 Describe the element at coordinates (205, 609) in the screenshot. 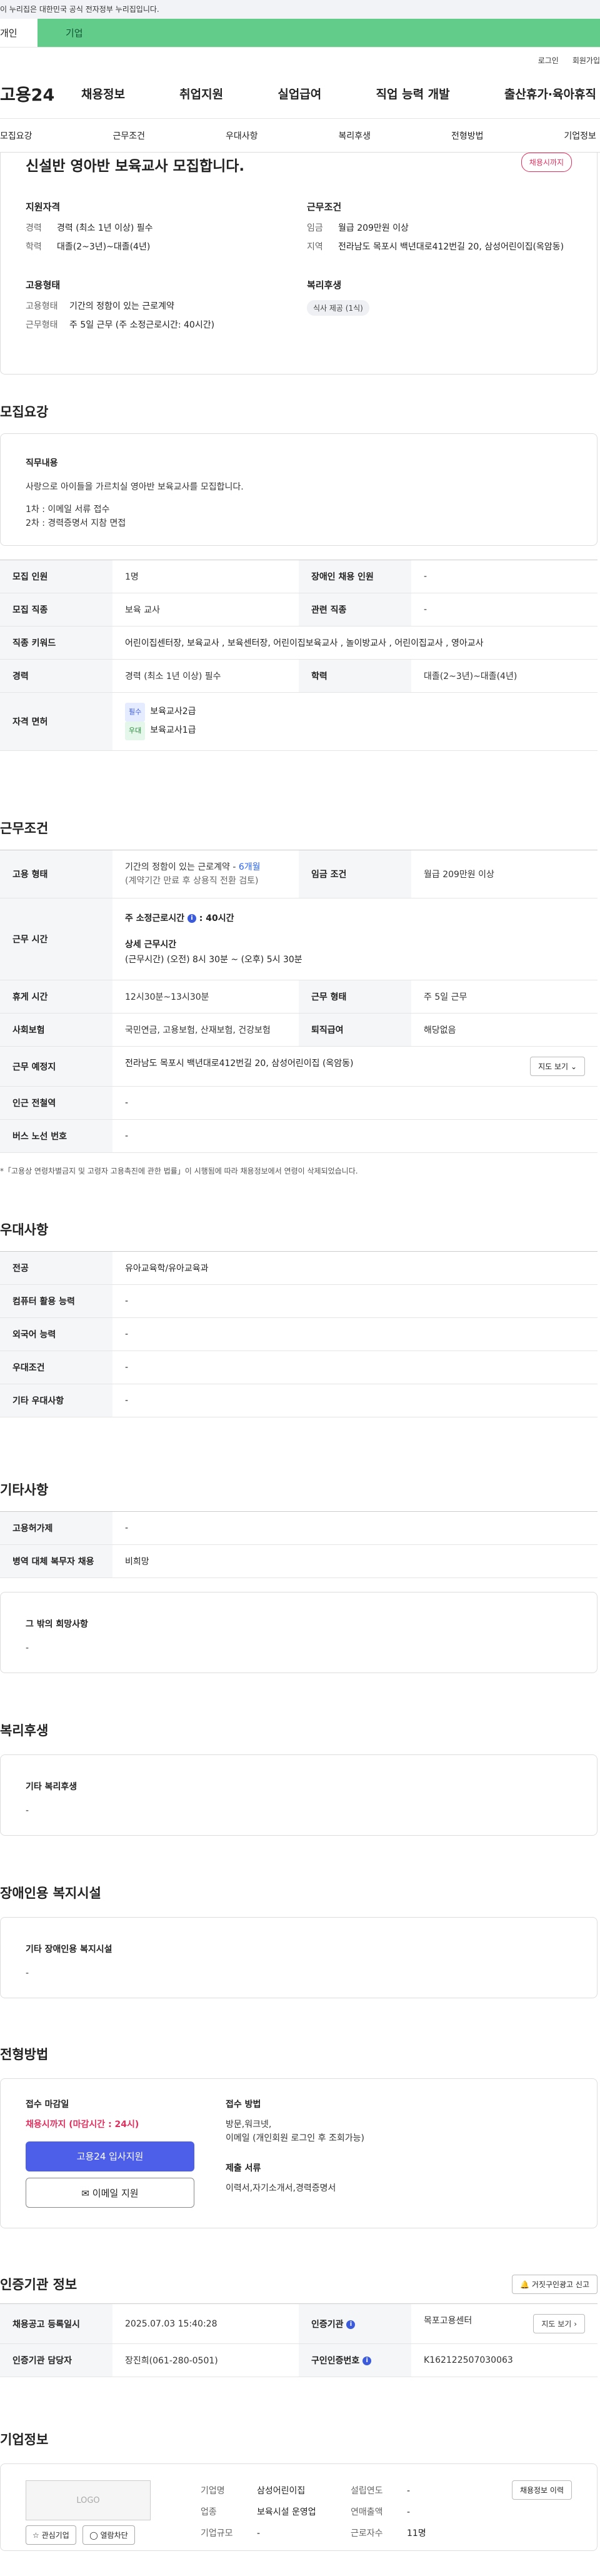

I see `td: 보육 교사` at that location.